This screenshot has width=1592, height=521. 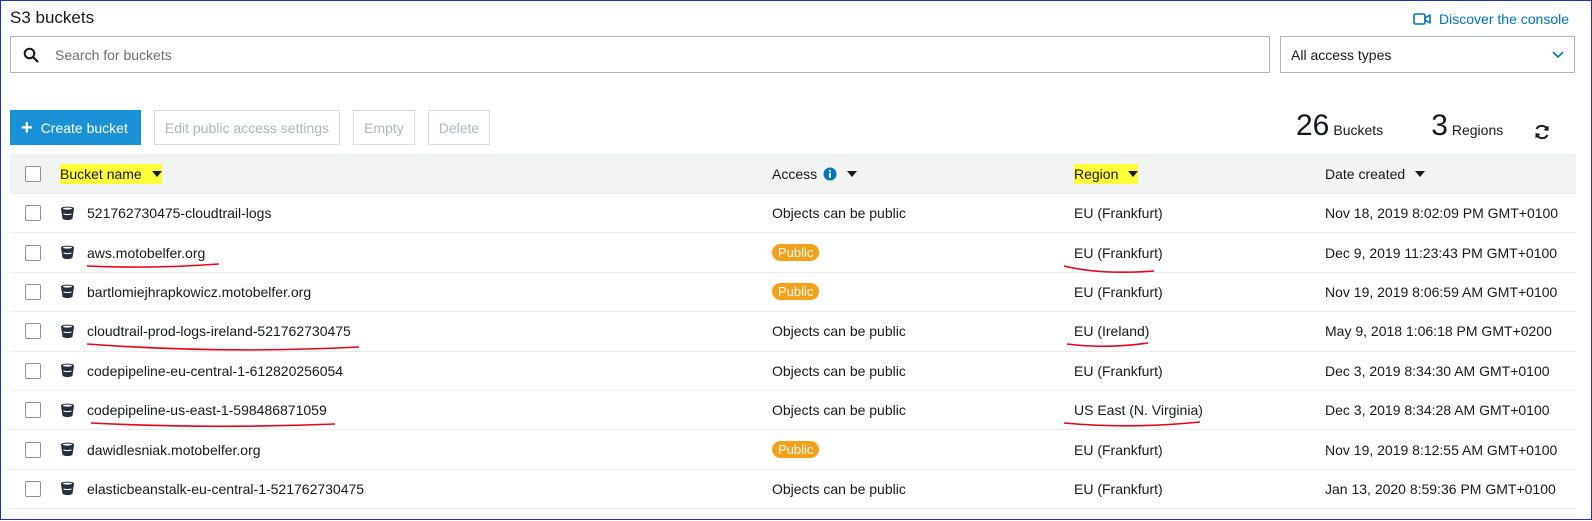 I want to click on plus-icon: +, so click(x=27, y=127).